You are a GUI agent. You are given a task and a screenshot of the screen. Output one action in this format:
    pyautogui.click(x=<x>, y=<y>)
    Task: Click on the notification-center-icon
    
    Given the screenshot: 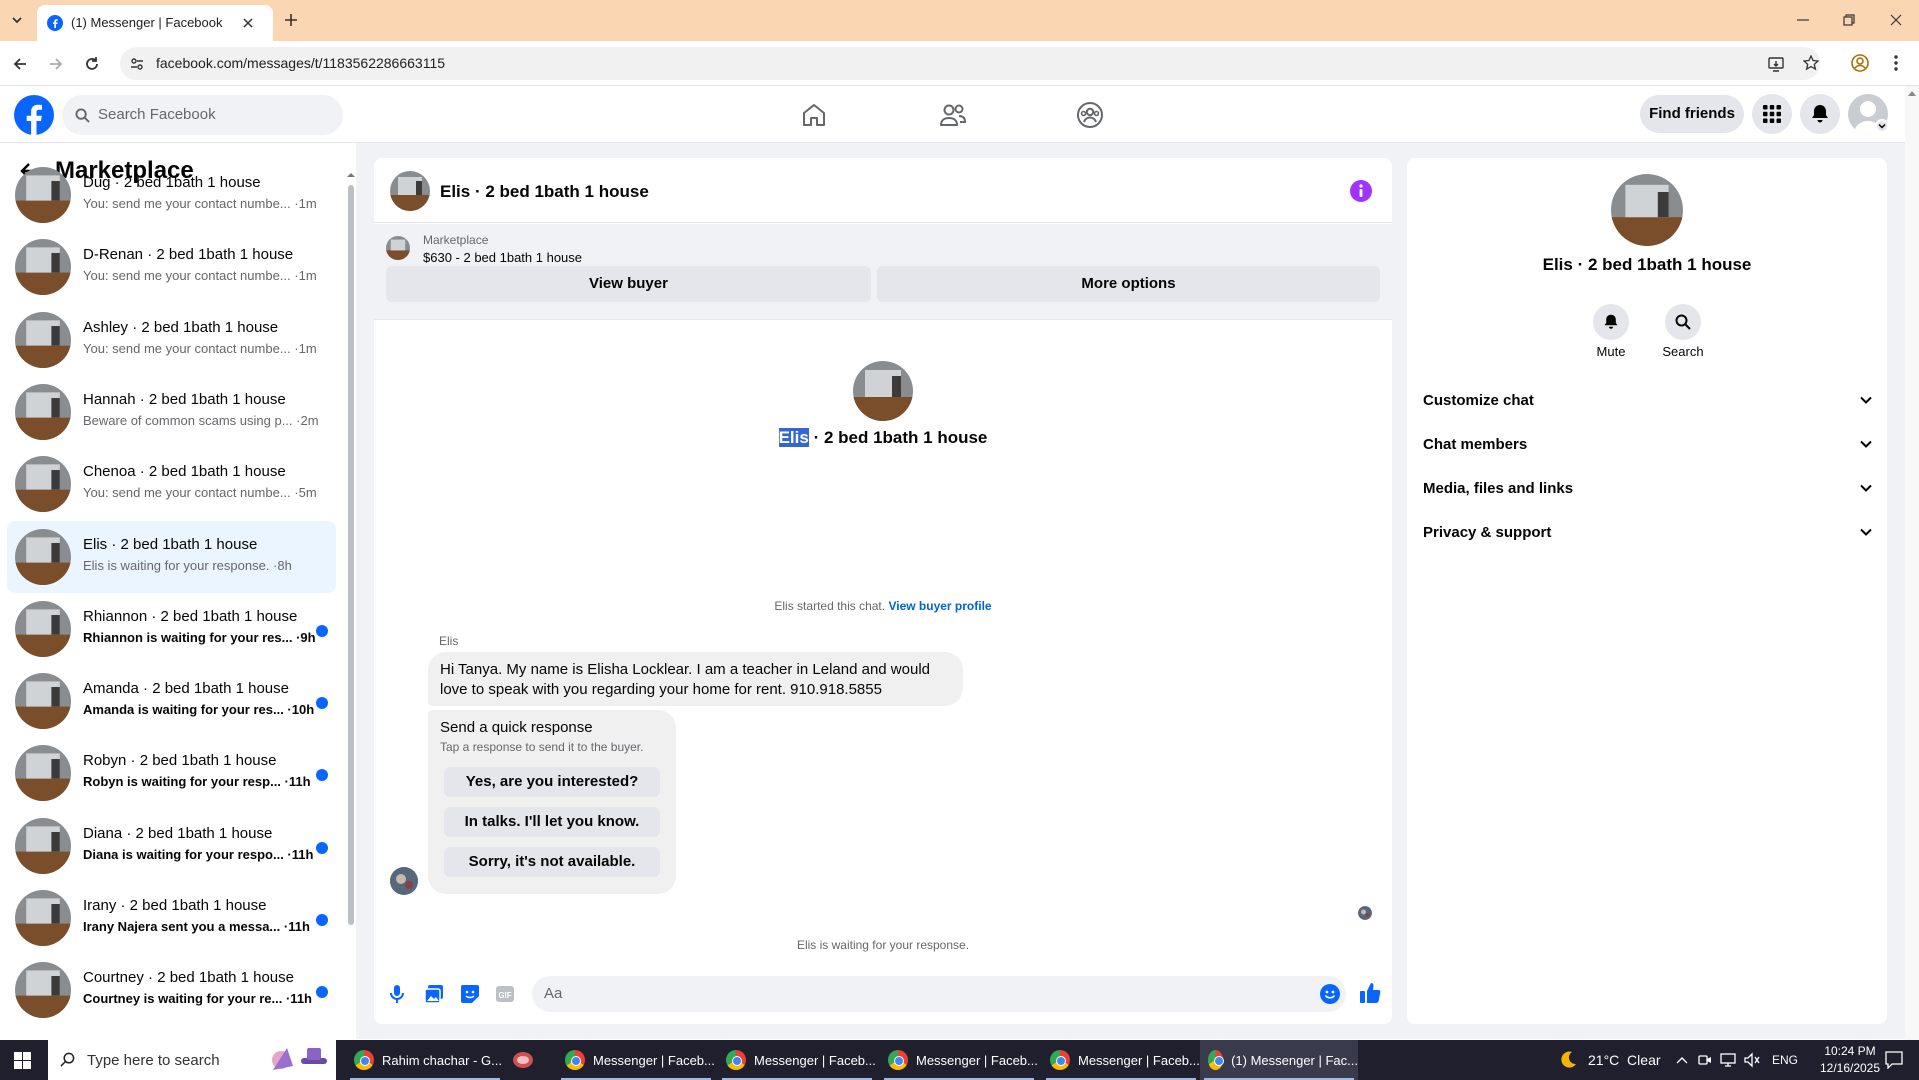 What is the action you would take?
    pyautogui.click(x=1894, y=1060)
    